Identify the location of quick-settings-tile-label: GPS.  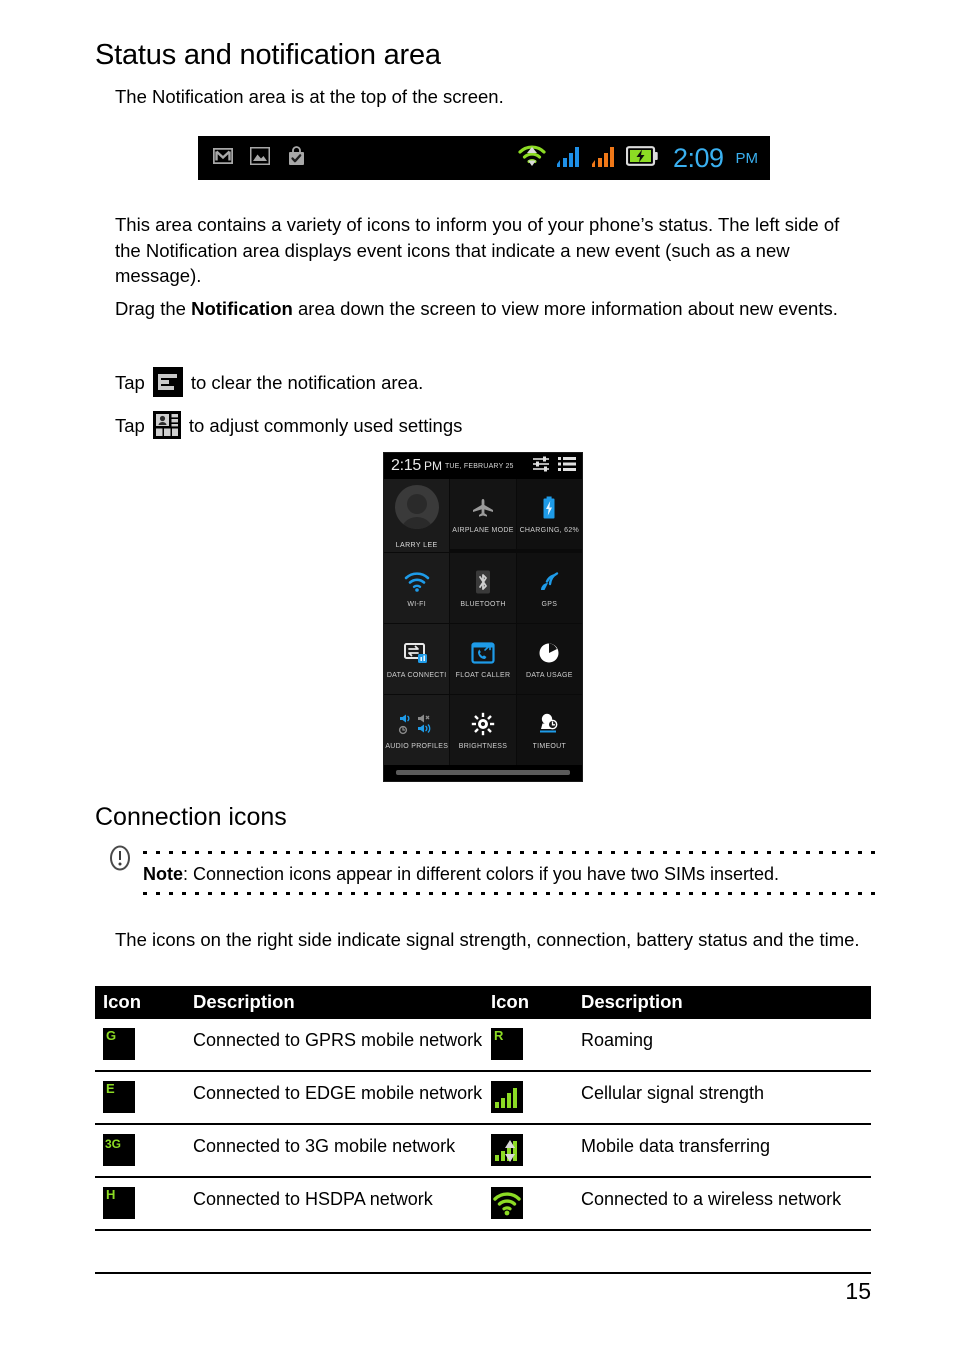
(549, 604).